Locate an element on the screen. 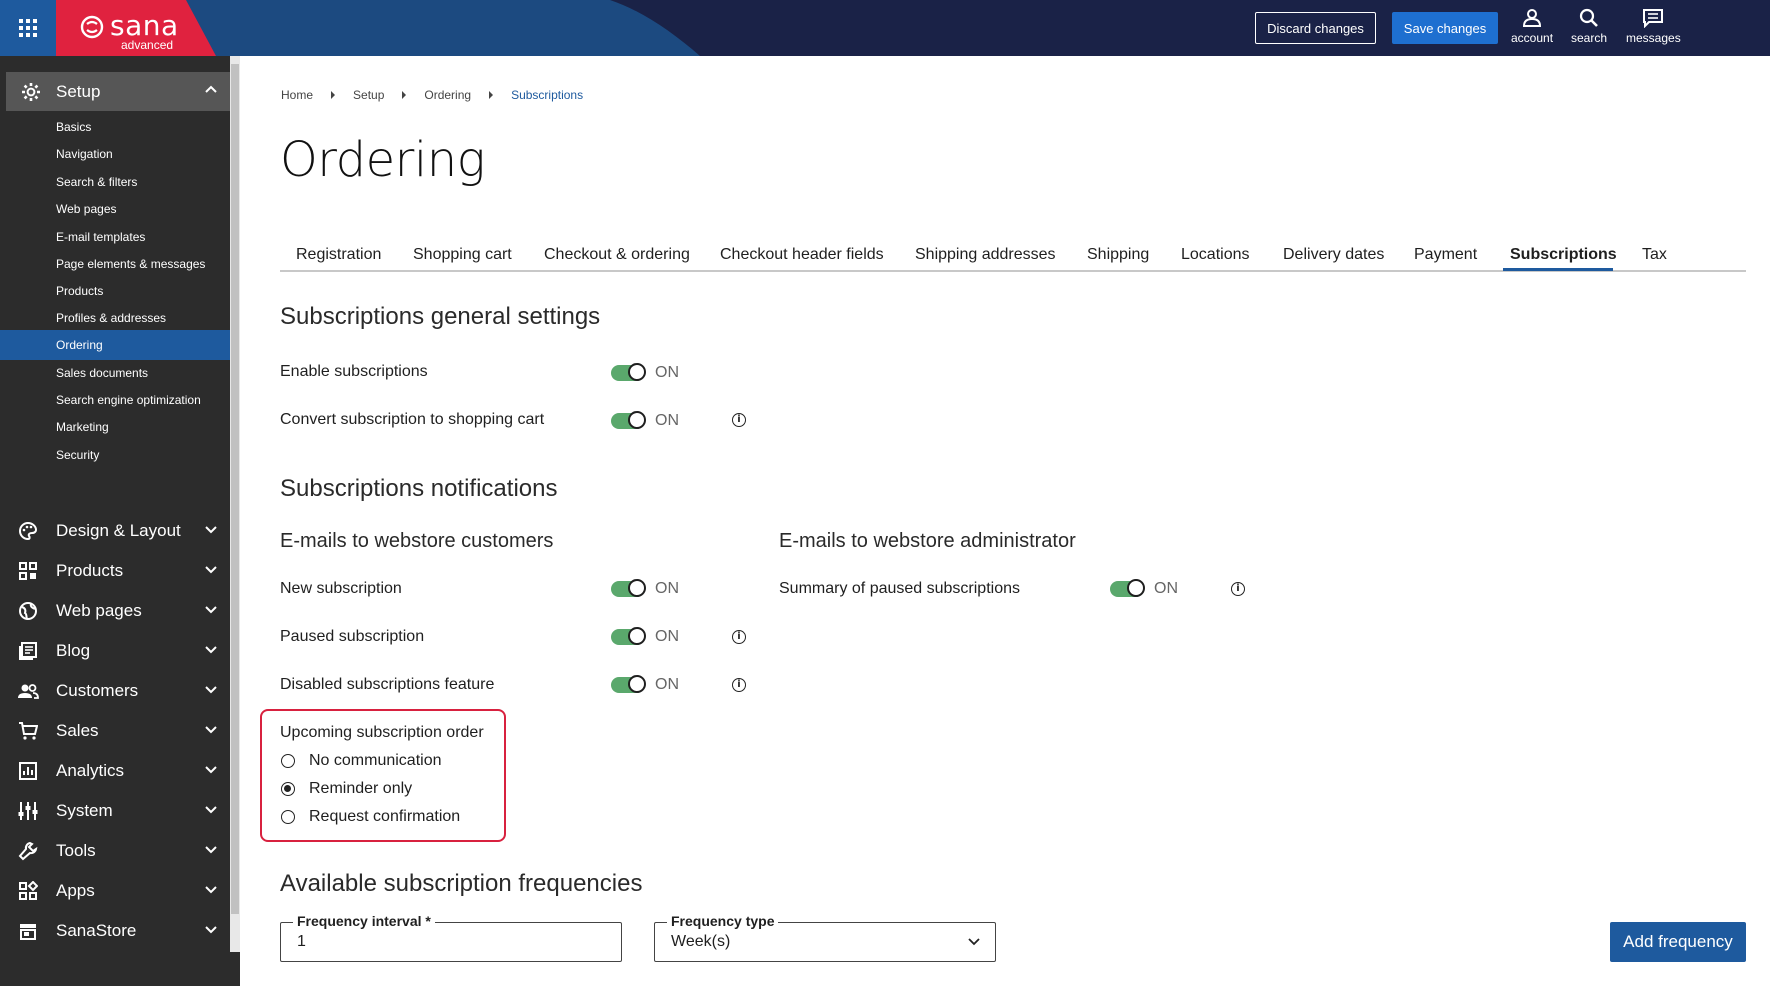  breadcrumb-ordering: Ordering is located at coordinates (447, 95).